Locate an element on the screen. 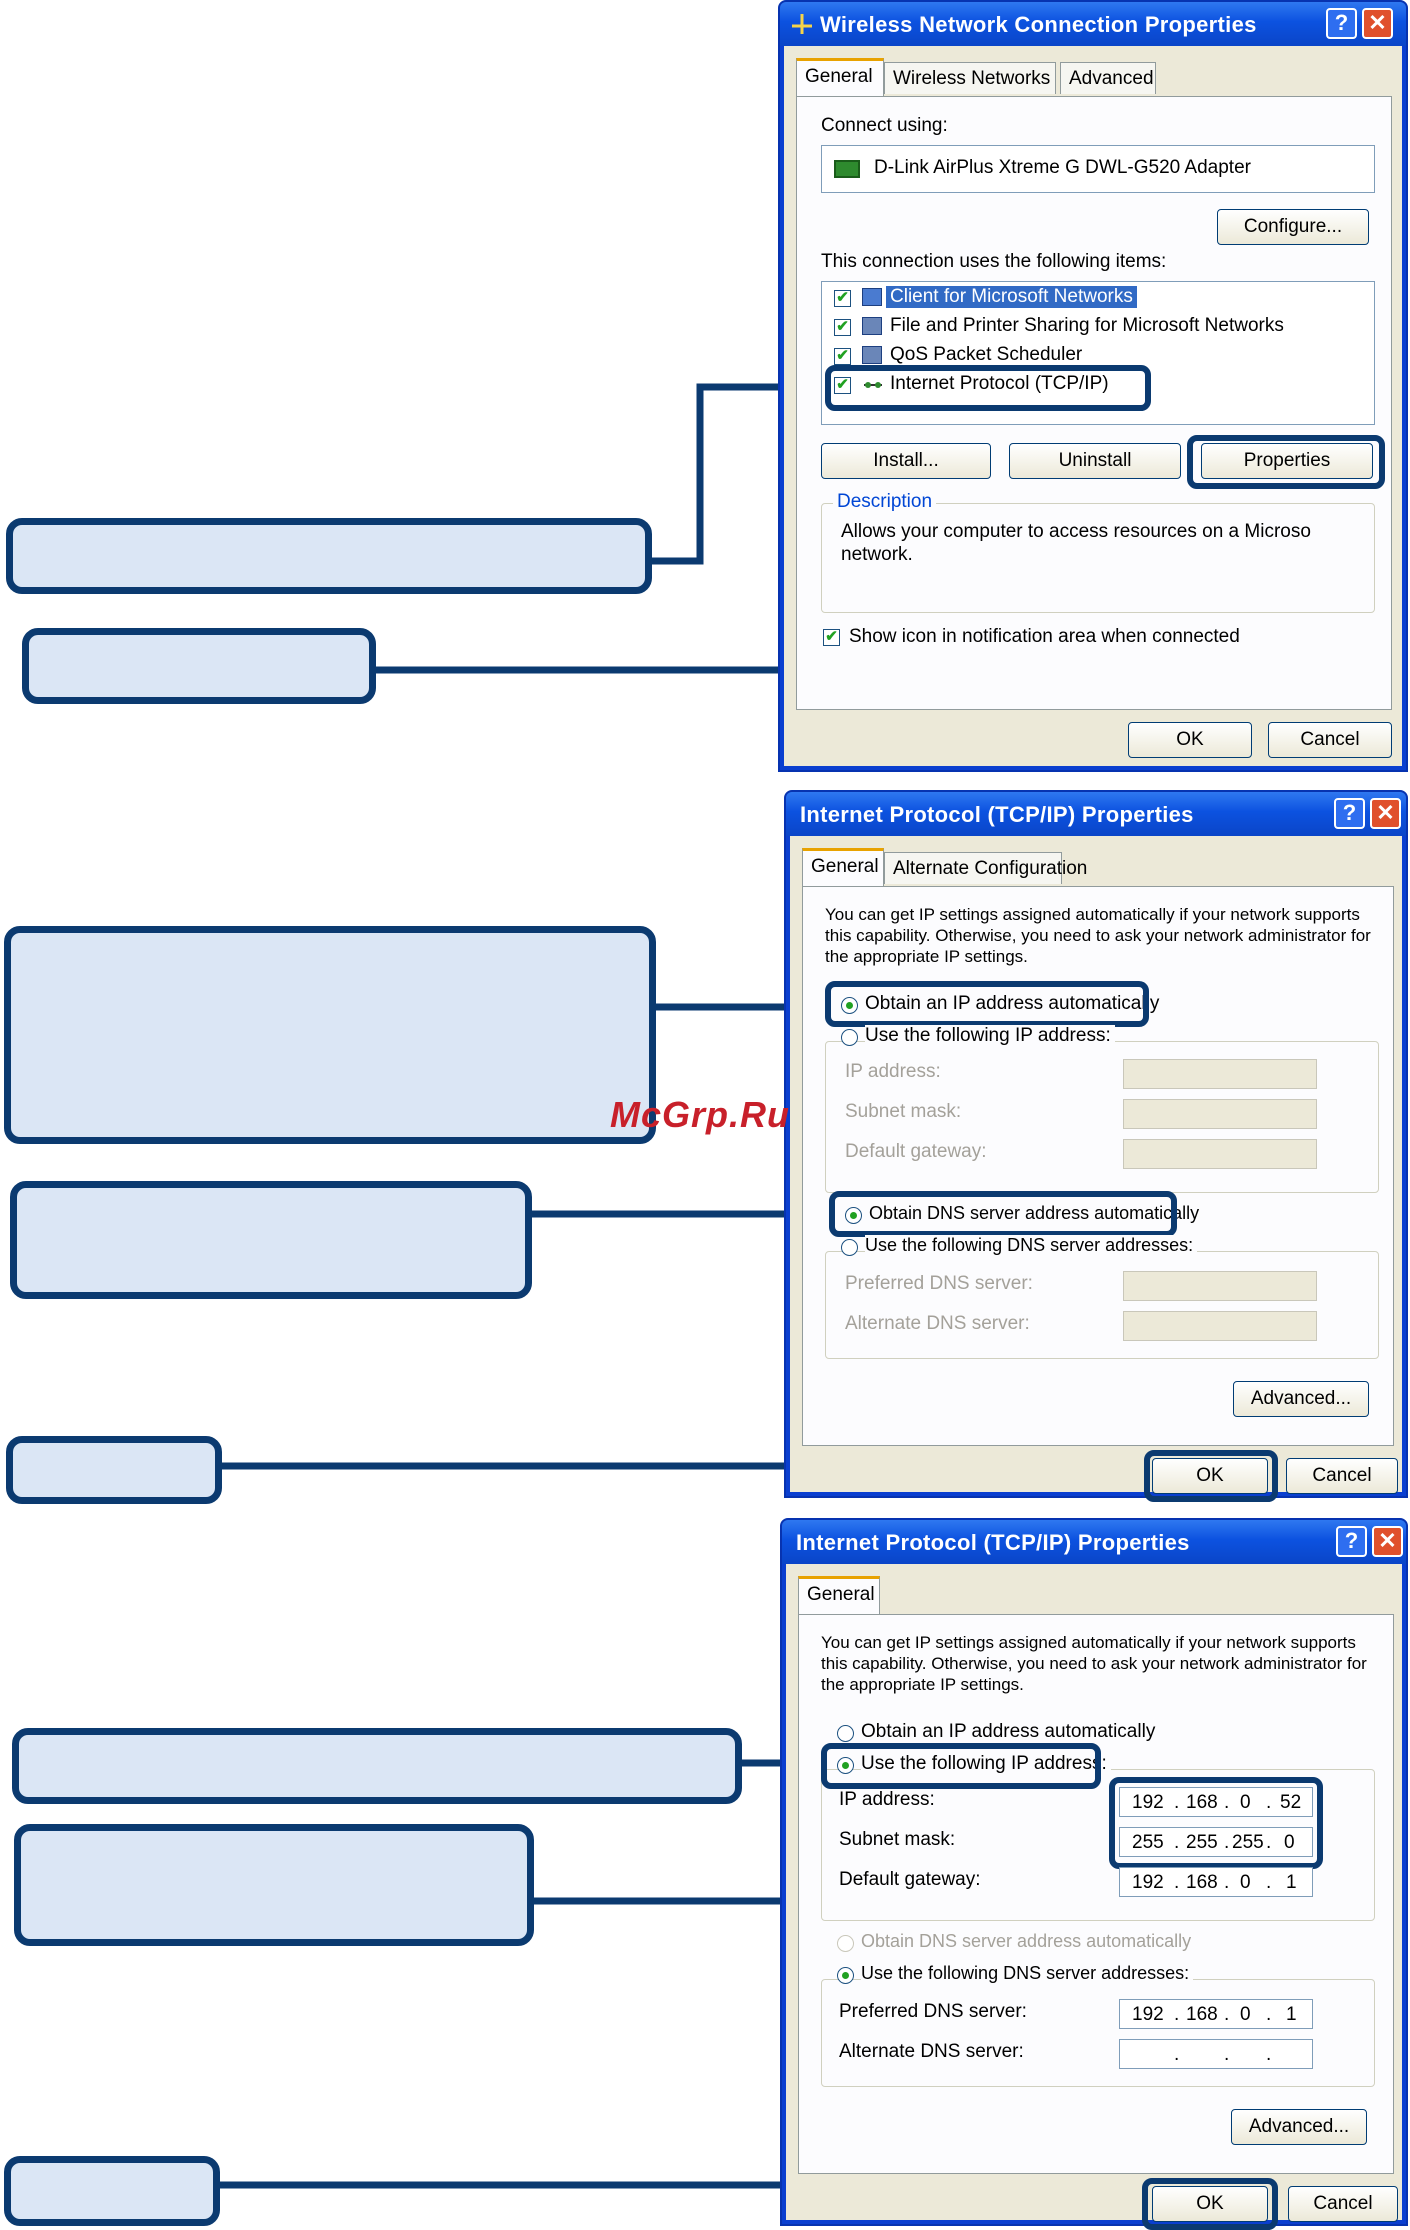 This screenshot has height=2230, width=1410. default-gateway-octet-1: 192 is located at coordinates (1148, 1882).